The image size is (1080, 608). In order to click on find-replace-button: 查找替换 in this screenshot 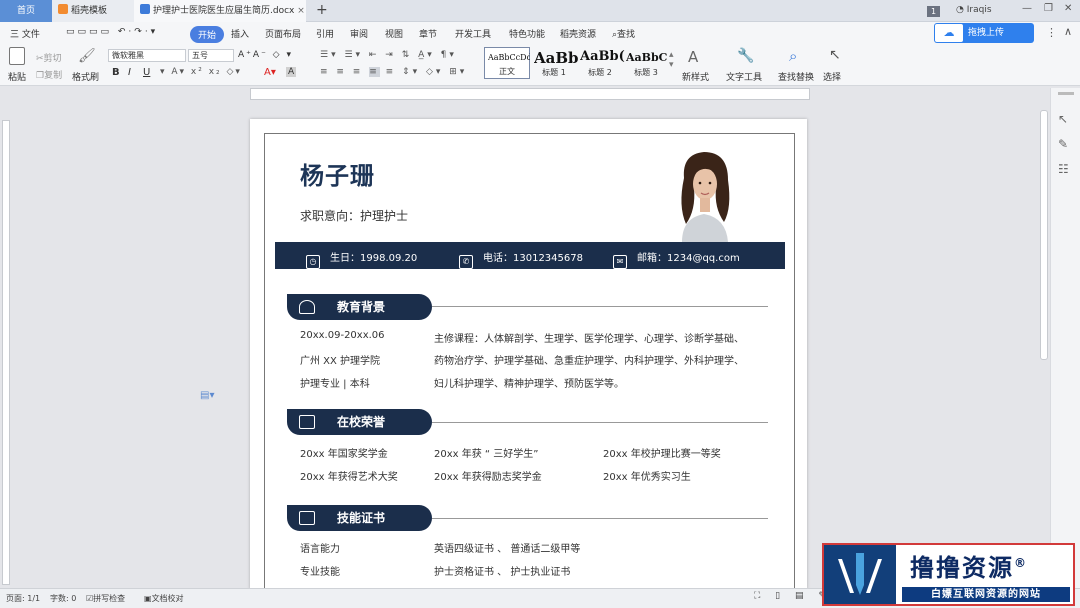, I will do `click(796, 76)`.